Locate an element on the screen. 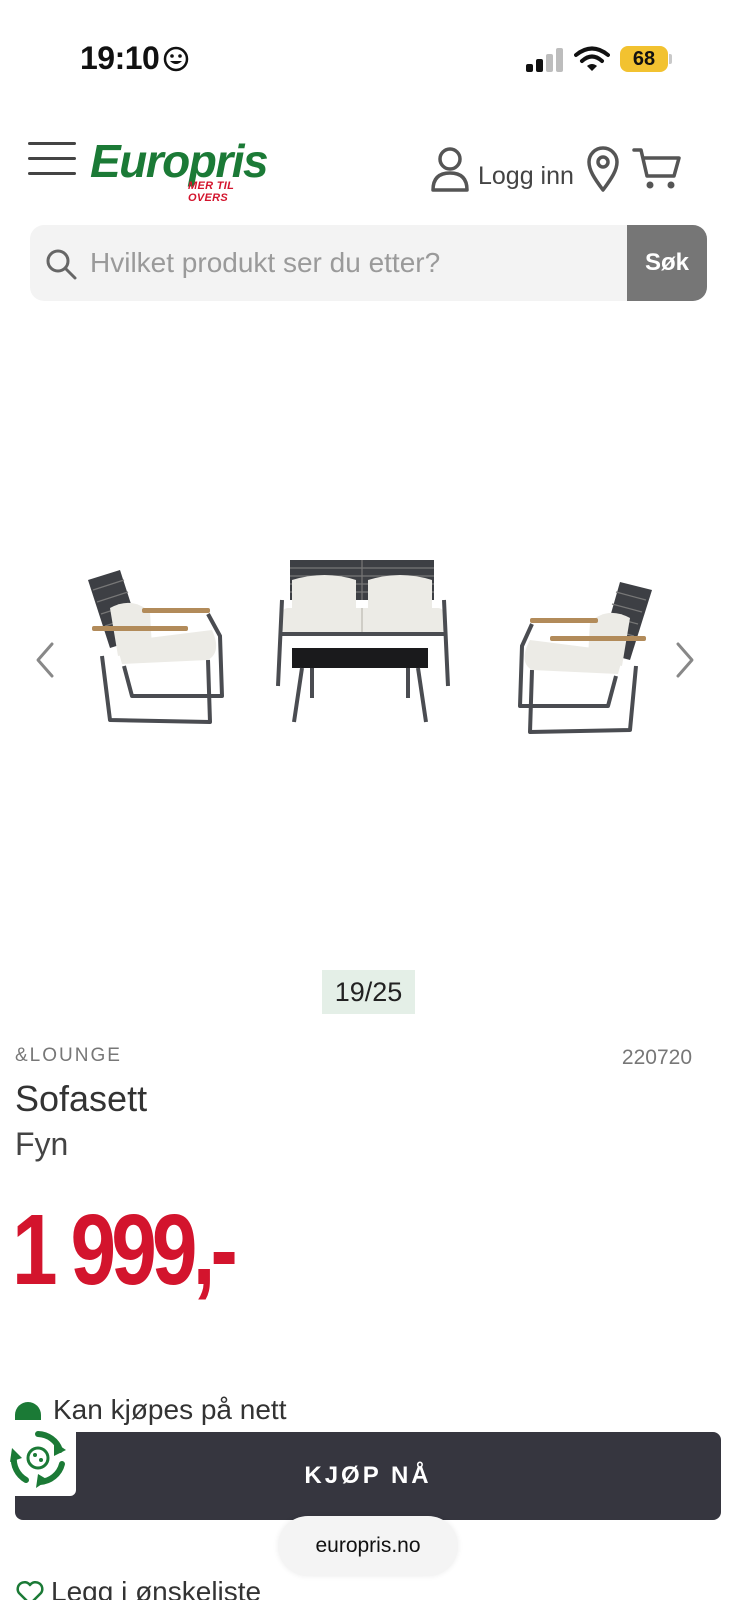 The image size is (736, 1600). battery-level: 68 is located at coordinates (644, 59).